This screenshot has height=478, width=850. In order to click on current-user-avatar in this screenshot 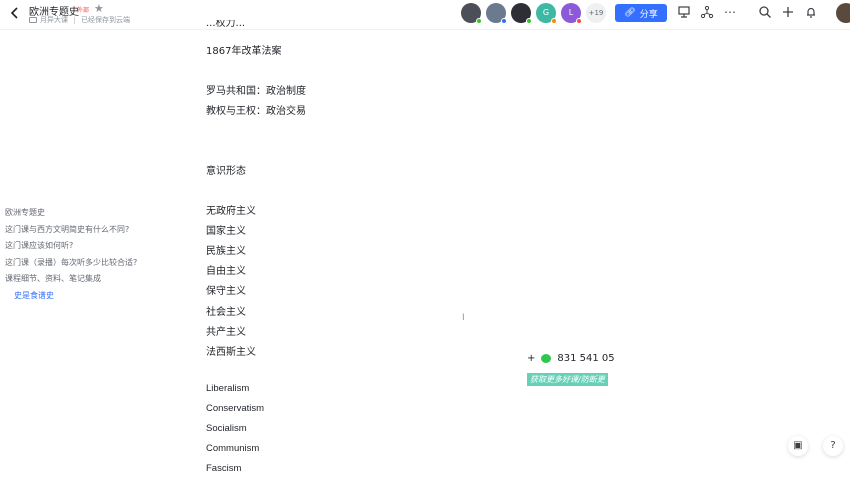, I will do `click(843, 13)`.